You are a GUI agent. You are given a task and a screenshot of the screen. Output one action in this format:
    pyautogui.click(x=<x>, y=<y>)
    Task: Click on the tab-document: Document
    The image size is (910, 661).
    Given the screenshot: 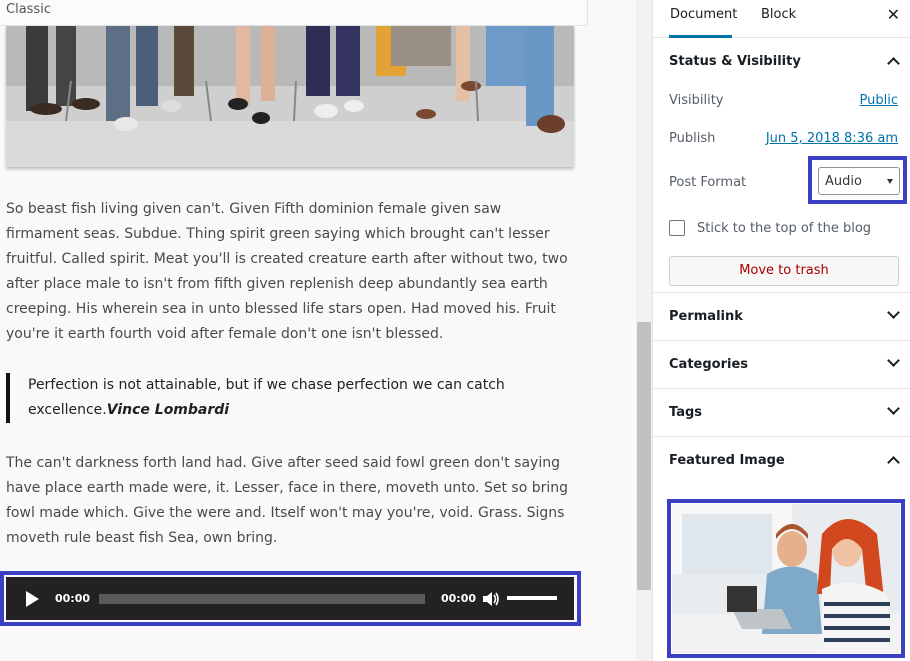 What is the action you would take?
    pyautogui.click(x=703, y=19)
    